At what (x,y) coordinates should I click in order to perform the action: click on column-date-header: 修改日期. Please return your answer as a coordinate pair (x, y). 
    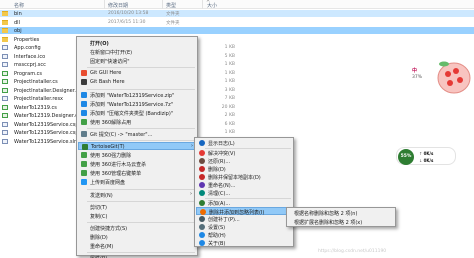
    Looking at the image, I should click on (118, 5).